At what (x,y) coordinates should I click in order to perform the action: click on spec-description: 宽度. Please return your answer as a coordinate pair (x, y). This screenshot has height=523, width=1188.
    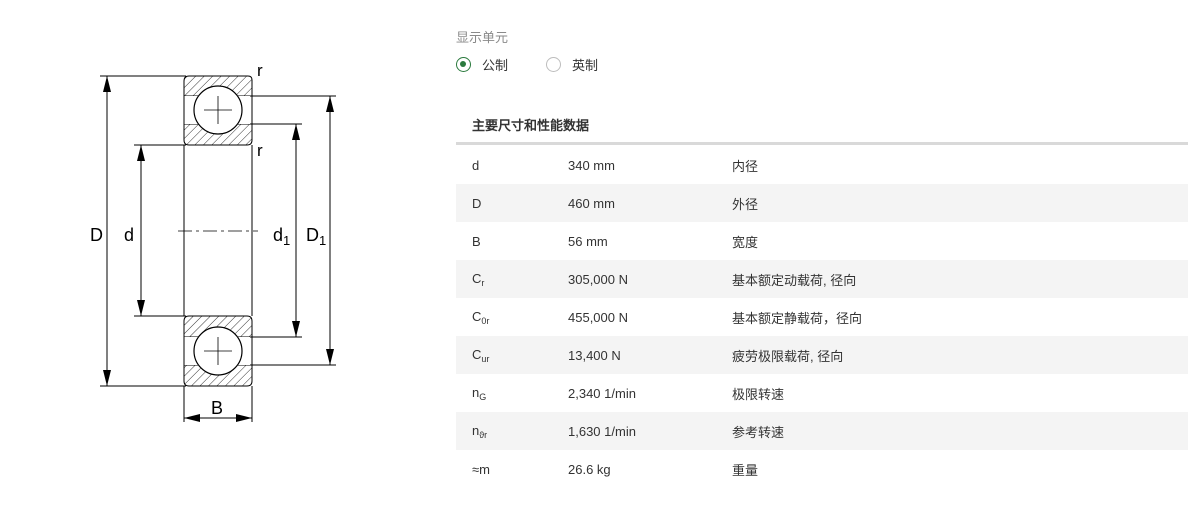
    Looking at the image, I should click on (745, 242).